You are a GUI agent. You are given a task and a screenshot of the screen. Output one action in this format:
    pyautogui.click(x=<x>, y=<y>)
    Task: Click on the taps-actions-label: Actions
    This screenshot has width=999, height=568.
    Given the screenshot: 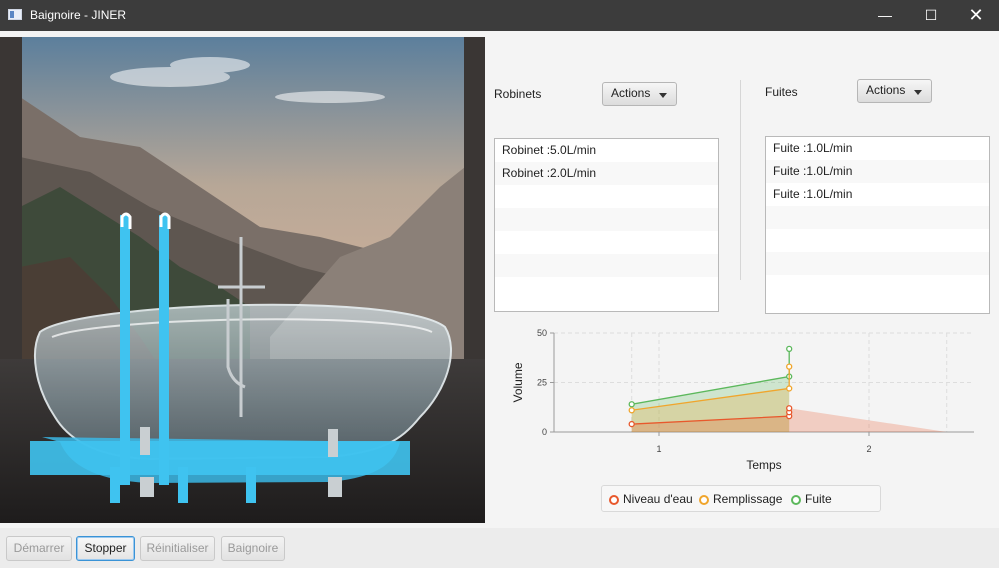 What is the action you would take?
    pyautogui.click(x=631, y=93)
    